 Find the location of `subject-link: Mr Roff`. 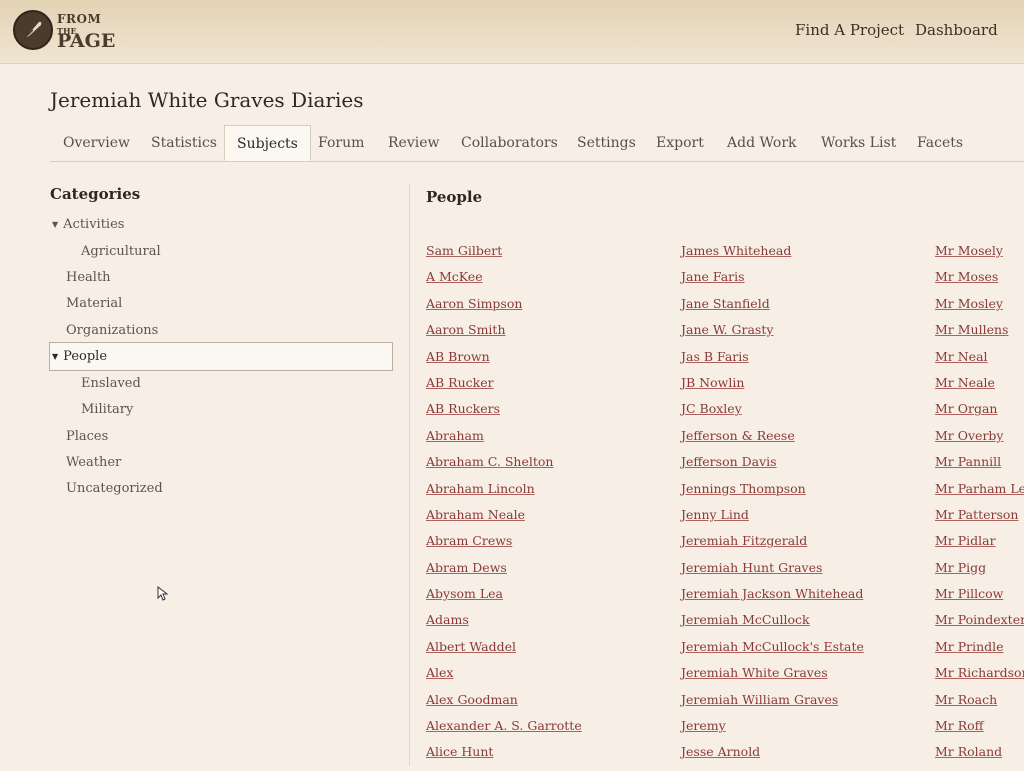

subject-link: Mr Roff is located at coordinates (979, 731).